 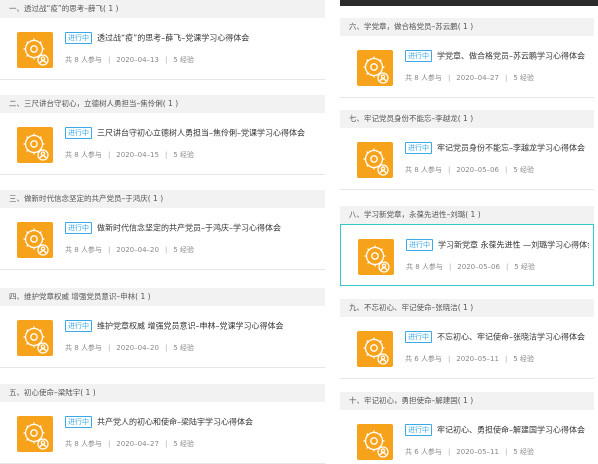 I want to click on section-header: 十、牢记初心，勇担使命–解建国( 1 ), so click(x=467, y=401).